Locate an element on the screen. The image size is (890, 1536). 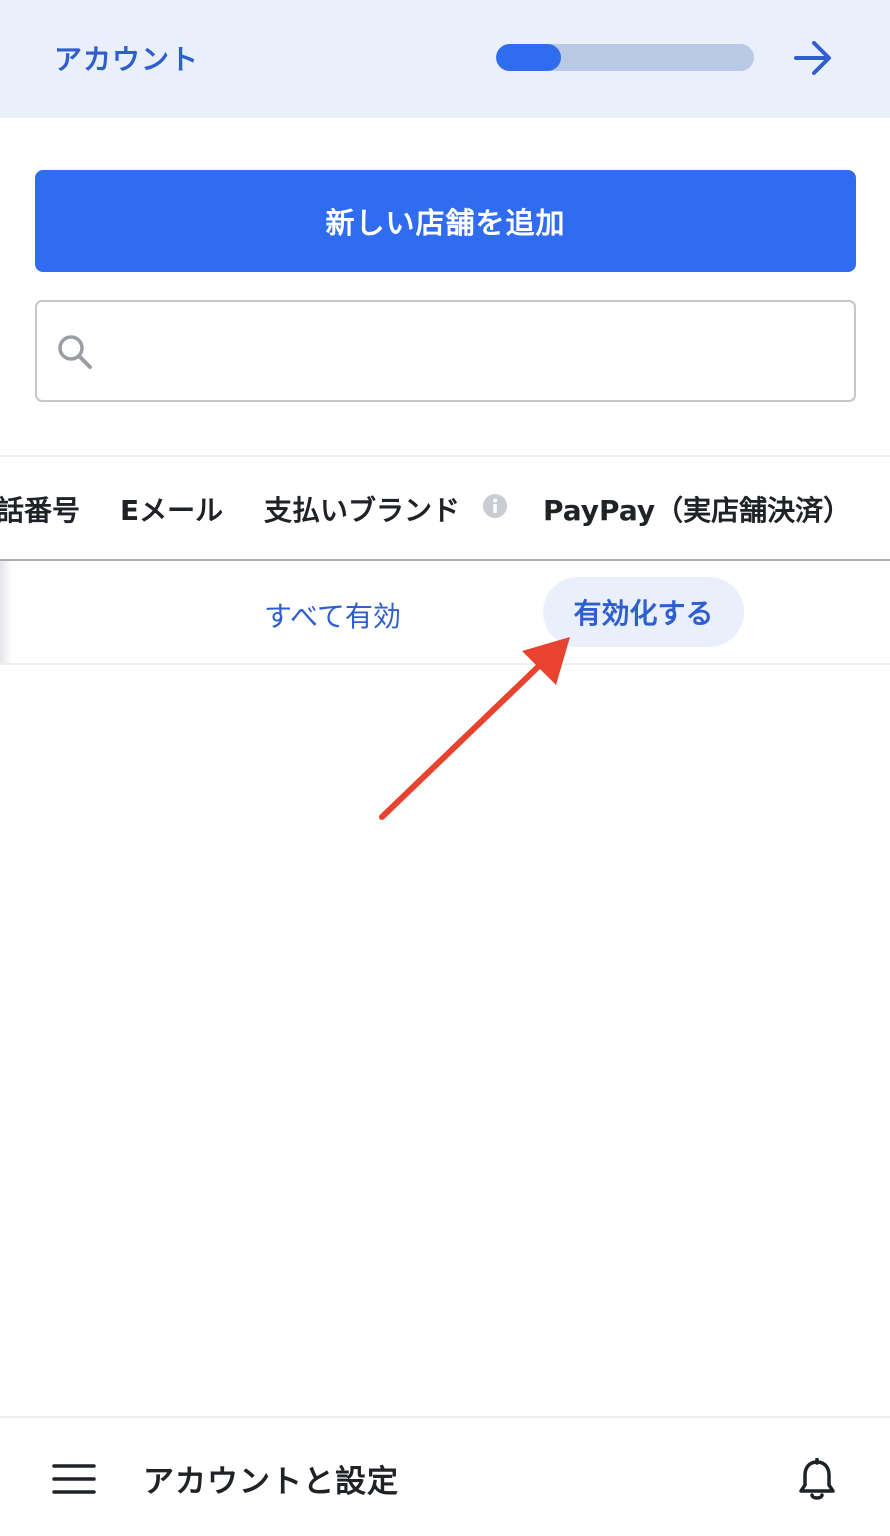
add-store-button: 新しい店舗を追加 is located at coordinates (445, 221).